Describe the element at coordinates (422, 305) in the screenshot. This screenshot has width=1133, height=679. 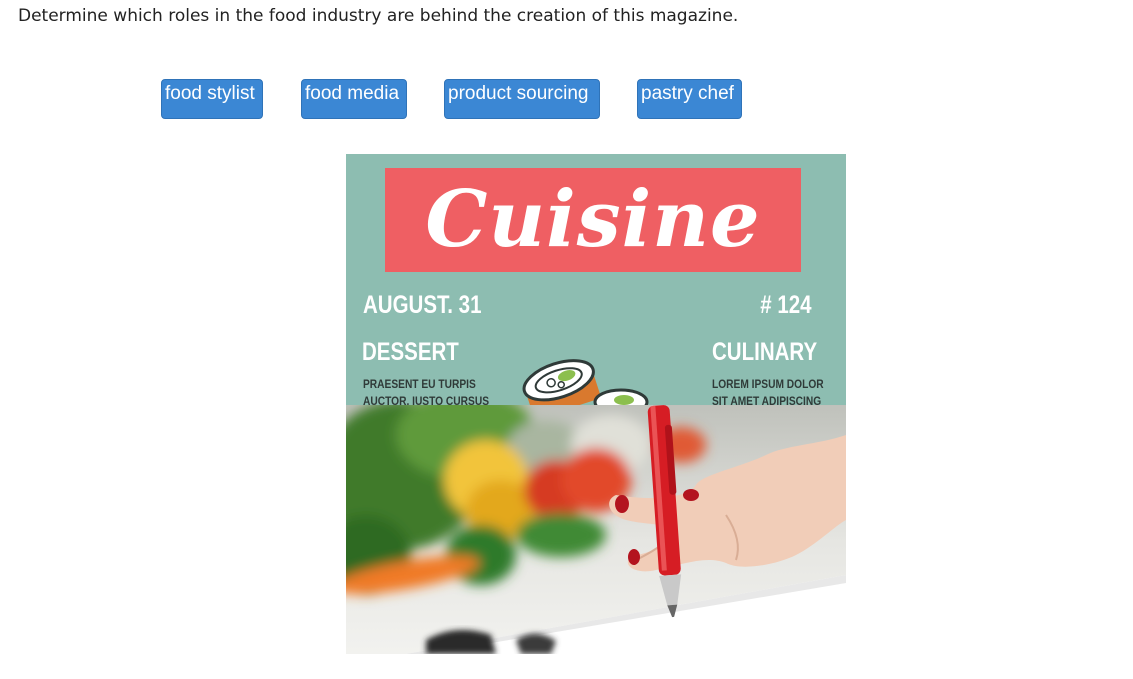
I see `cover-date: AUGUST. 31` at that location.